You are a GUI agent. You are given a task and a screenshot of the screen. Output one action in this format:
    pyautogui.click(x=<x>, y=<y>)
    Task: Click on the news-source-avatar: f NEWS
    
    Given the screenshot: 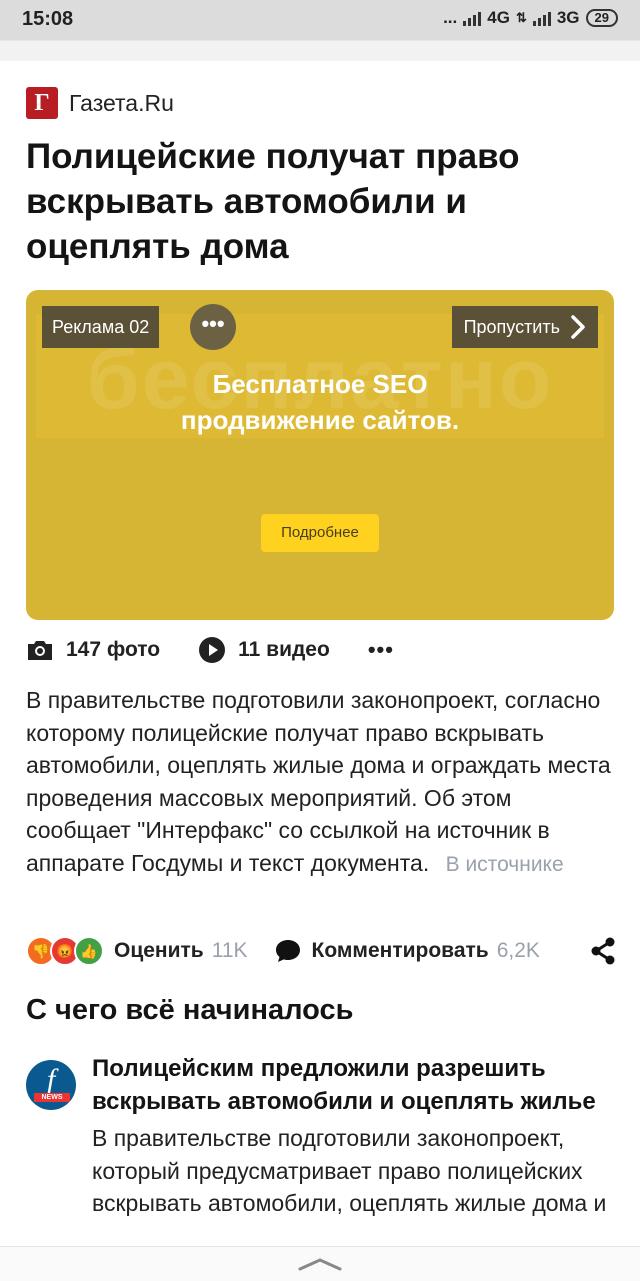 What is the action you would take?
    pyautogui.click(x=51, y=1085)
    